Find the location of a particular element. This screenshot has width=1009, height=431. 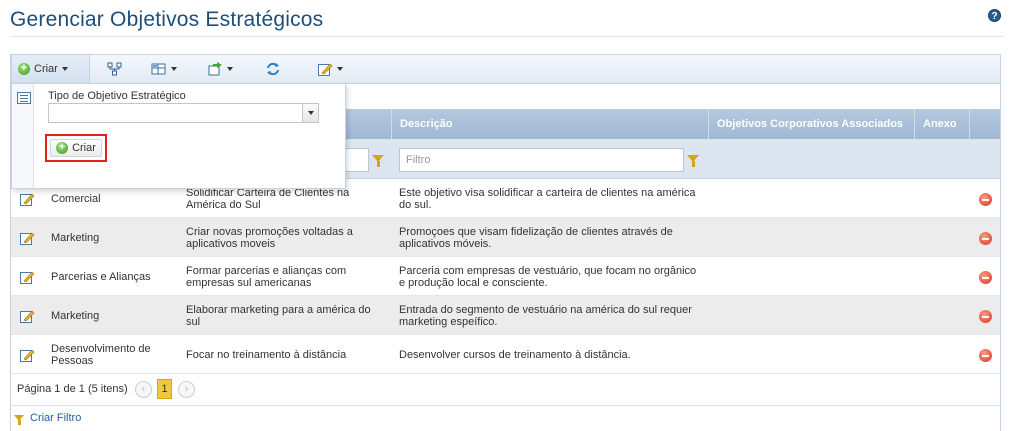

column-header-actions is located at coordinates (985, 124).